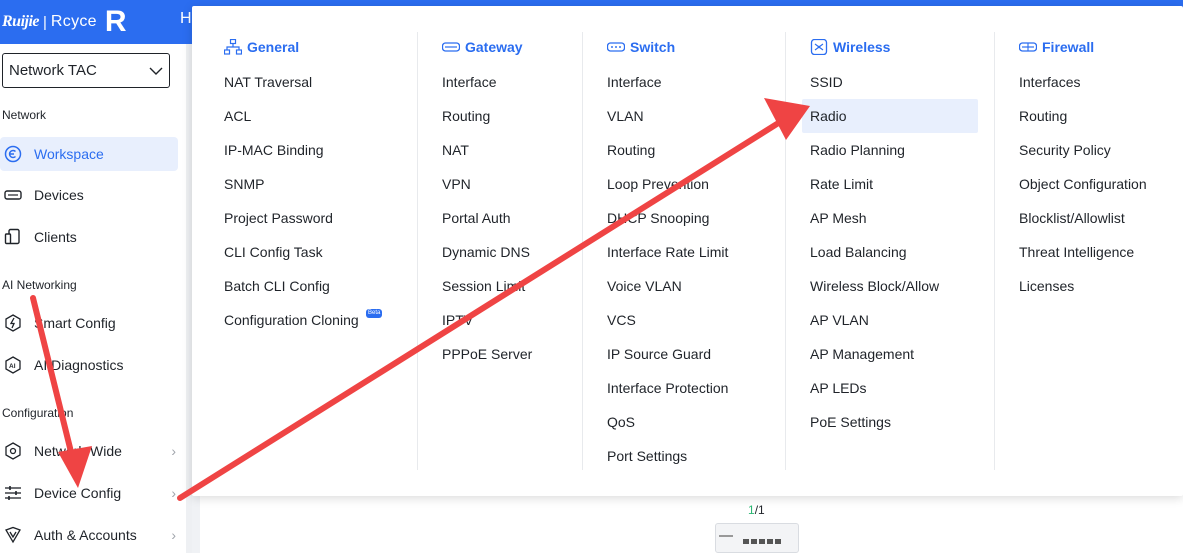  What do you see at coordinates (456, 184) in the screenshot?
I see `menu-item-vpn: VPN` at bounding box center [456, 184].